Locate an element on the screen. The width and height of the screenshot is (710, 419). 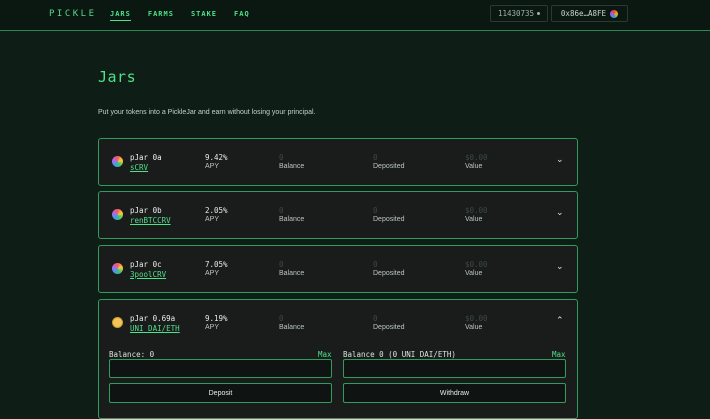
status-dot-icon is located at coordinates (539, 13).